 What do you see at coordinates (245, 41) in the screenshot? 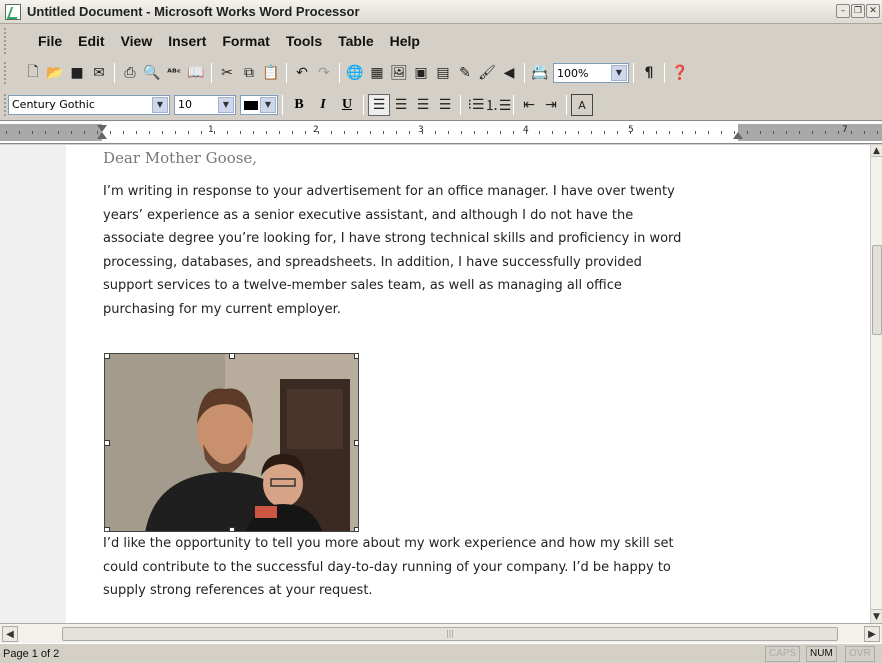
I see `menu-format: Format` at bounding box center [245, 41].